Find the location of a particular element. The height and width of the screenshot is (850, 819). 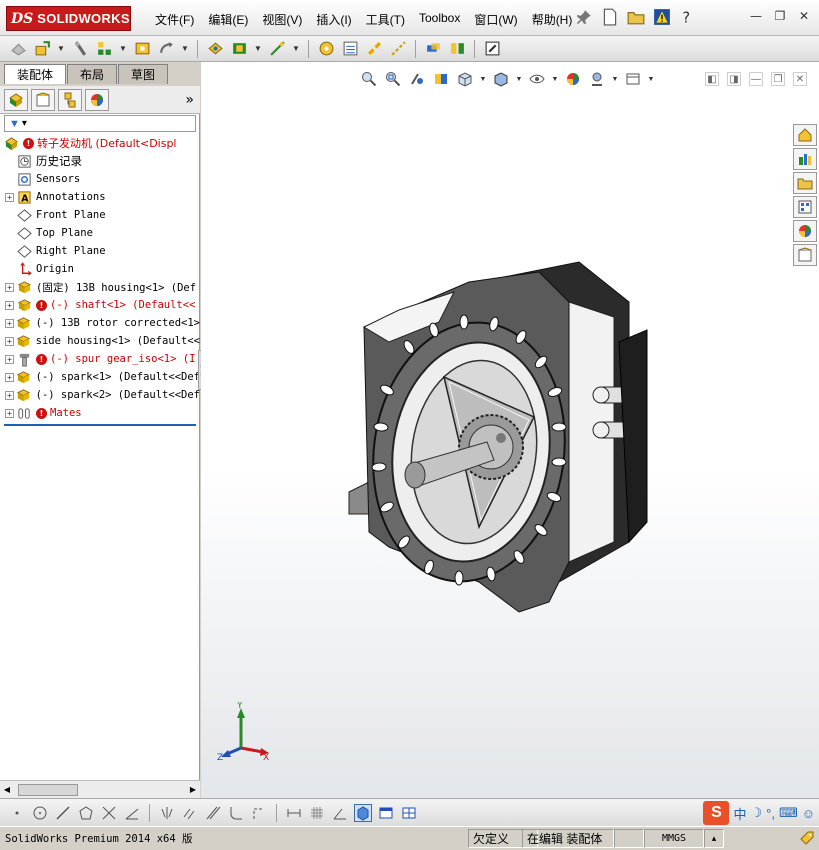

split-right-button: ◨ is located at coordinates (734, 79).